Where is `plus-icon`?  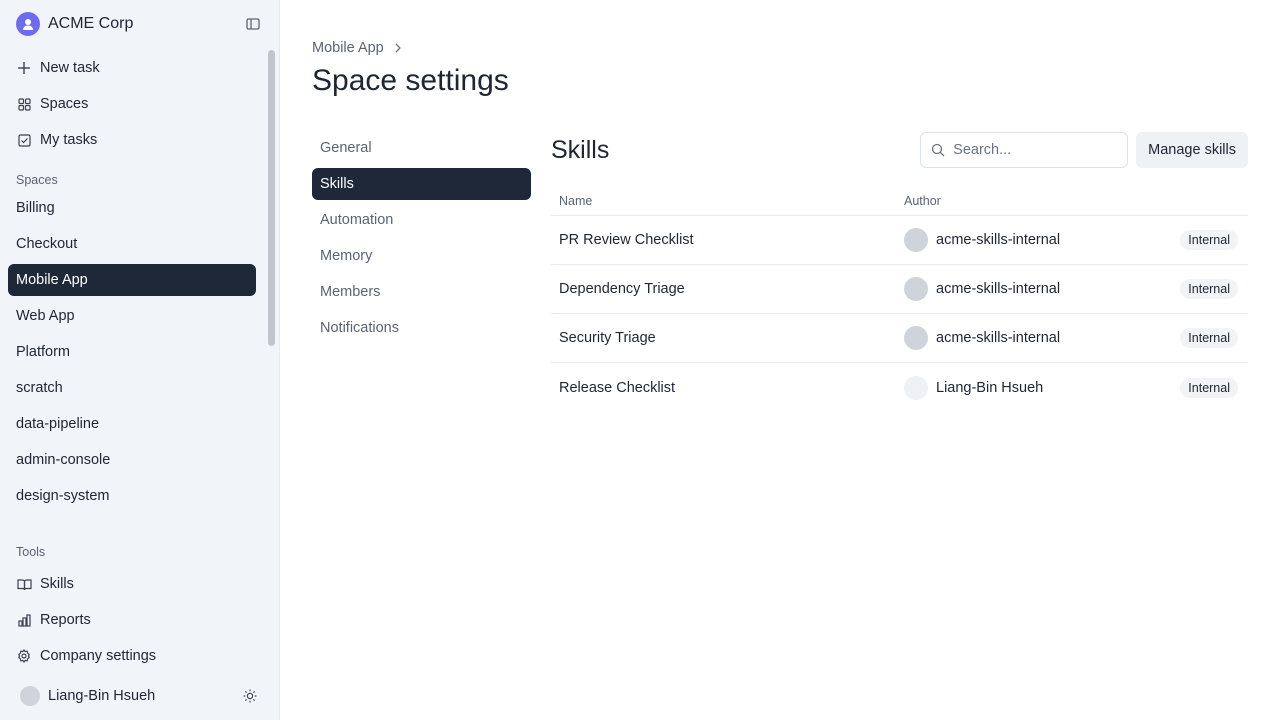 plus-icon is located at coordinates (24, 68).